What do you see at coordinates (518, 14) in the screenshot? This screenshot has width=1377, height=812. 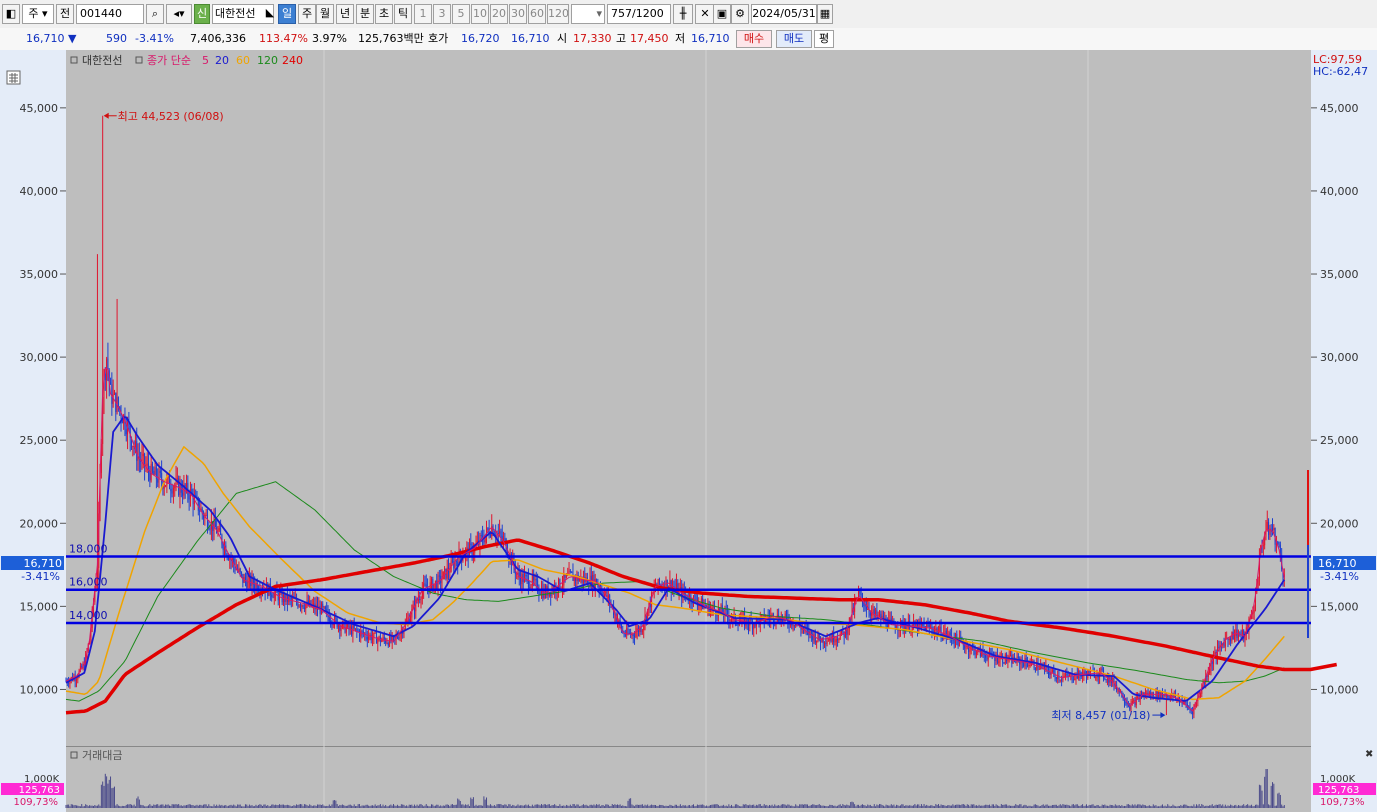 I see `interval-30: 30` at bounding box center [518, 14].